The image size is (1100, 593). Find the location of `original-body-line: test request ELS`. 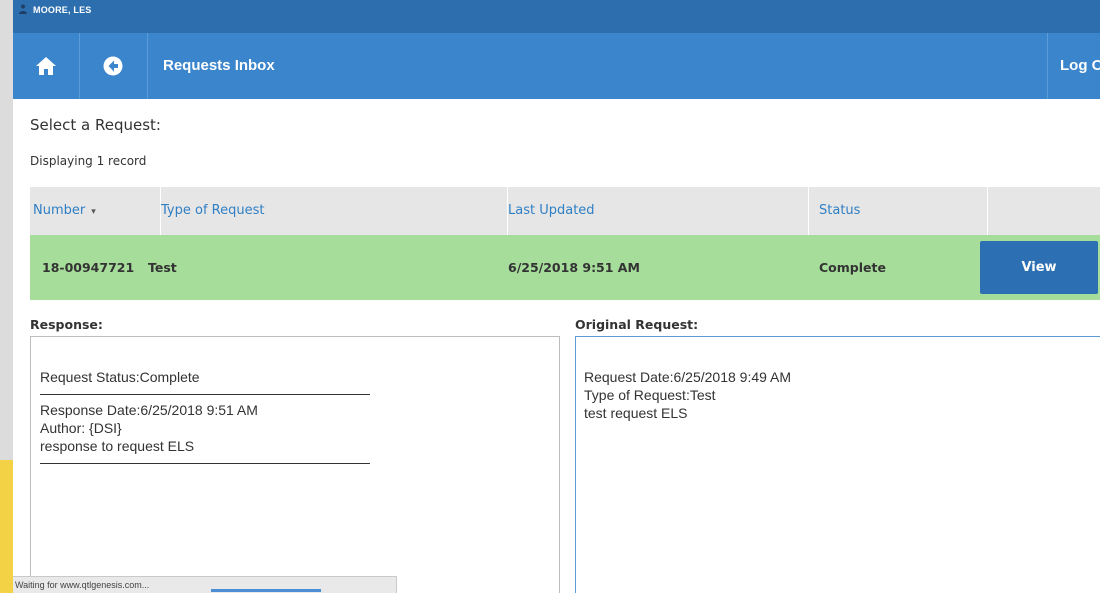

original-body-line: test request ELS is located at coordinates (636, 413).